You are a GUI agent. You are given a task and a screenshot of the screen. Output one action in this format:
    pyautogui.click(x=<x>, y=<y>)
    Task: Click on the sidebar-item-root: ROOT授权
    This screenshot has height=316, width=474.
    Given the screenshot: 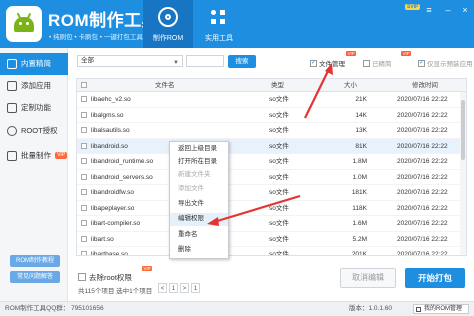 What is the action you would take?
    pyautogui.click(x=34, y=131)
    